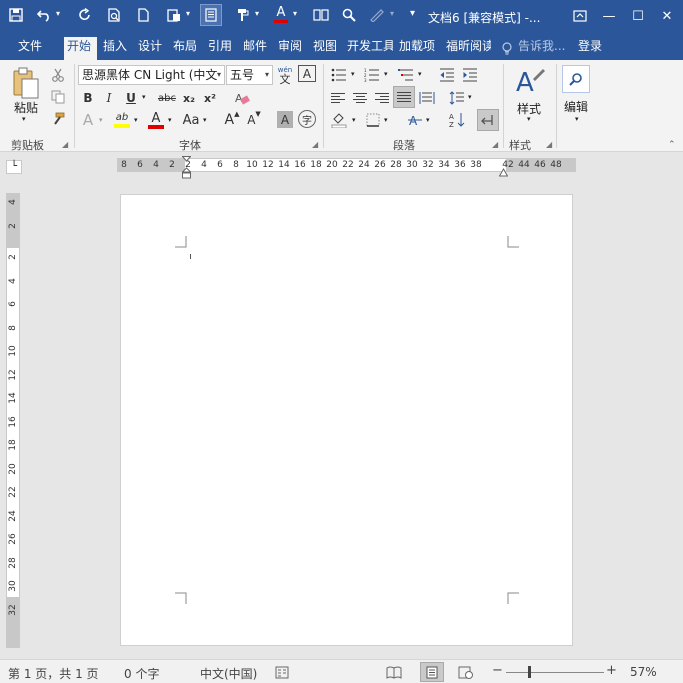 The height and width of the screenshot is (683, 683). I want to click on sort-icon: AZ, so click(457, 120).